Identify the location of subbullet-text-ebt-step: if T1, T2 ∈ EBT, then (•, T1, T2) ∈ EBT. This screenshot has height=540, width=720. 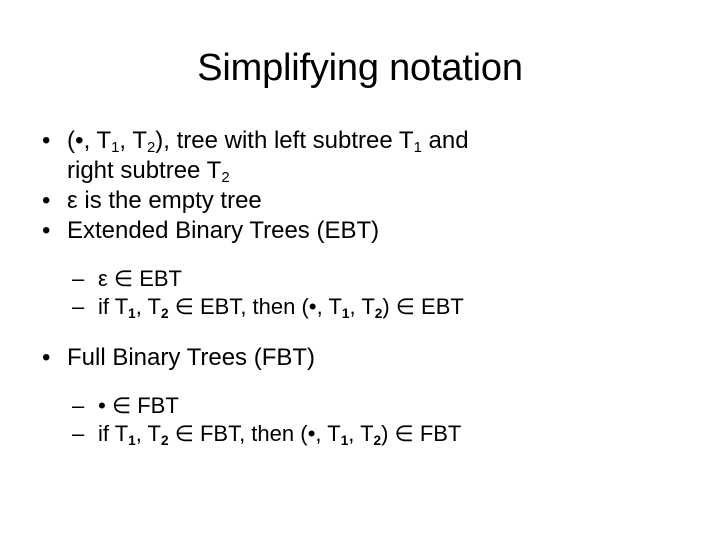
(281, 307).